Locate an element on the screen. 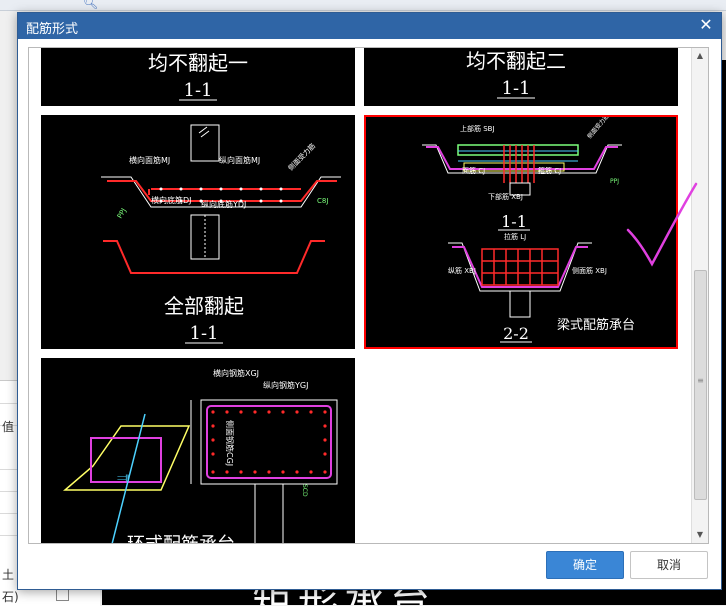  scroll-up-icon: ▲ is located at coordinates (700, 56).